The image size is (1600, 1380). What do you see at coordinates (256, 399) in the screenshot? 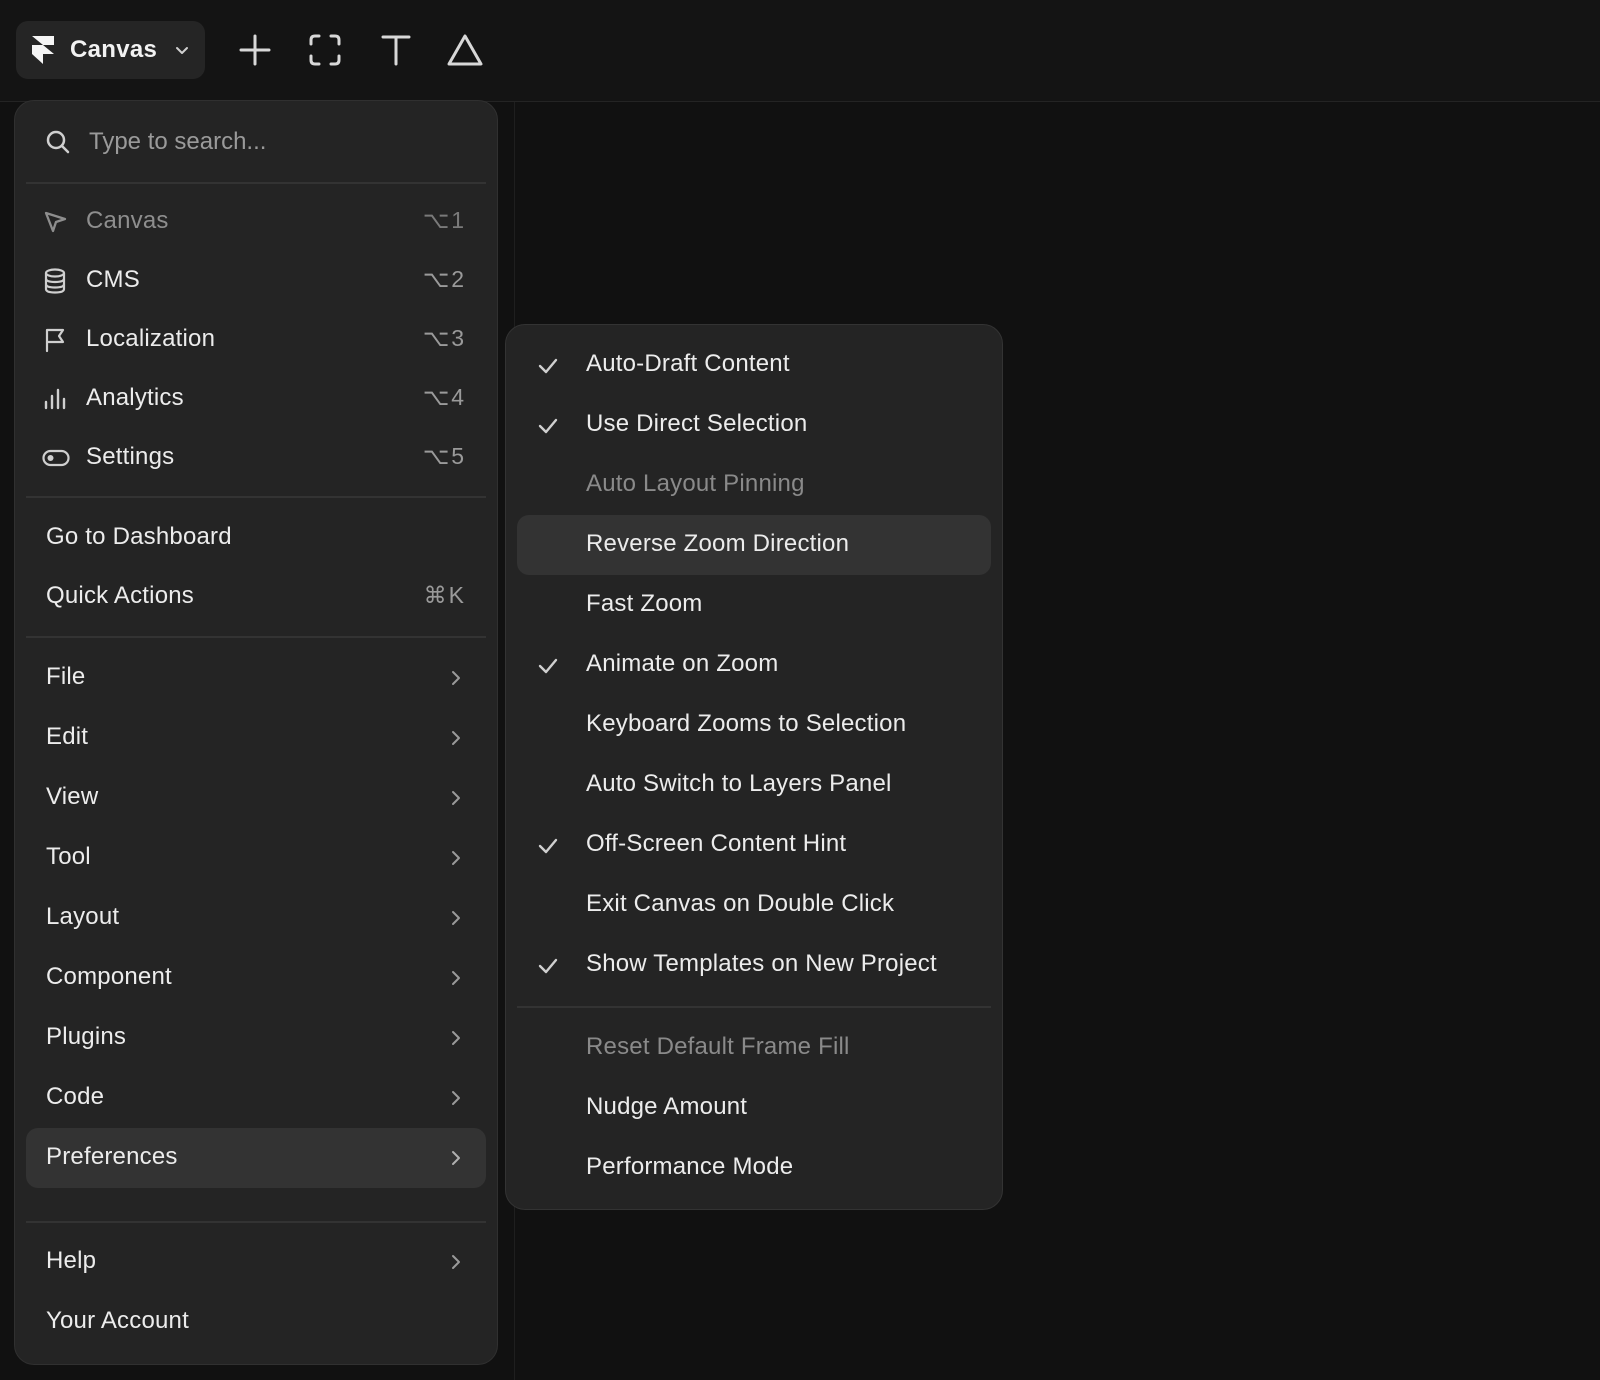
I see `workspace-item-analytics: Analytics ⌥4` at bounding box center [256, 399].